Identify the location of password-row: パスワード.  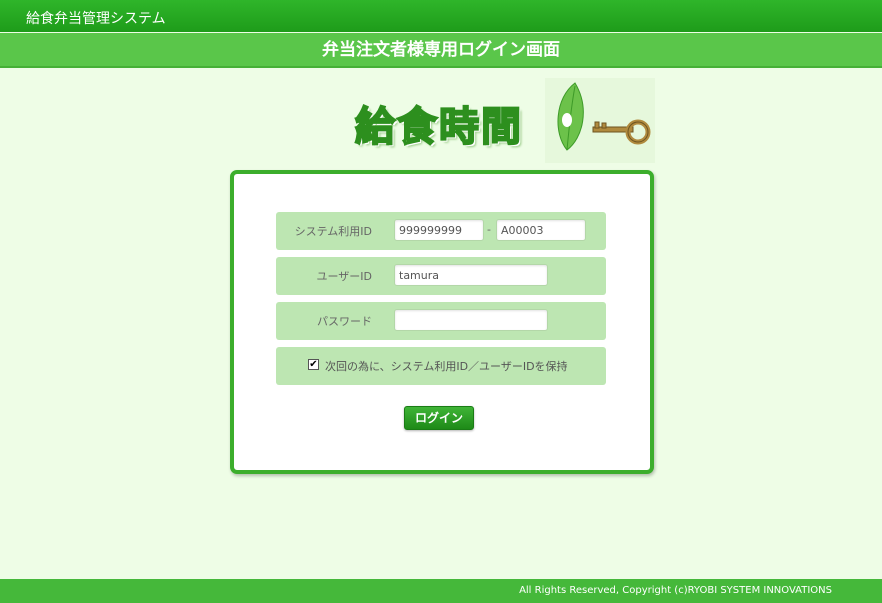
(441, 321).